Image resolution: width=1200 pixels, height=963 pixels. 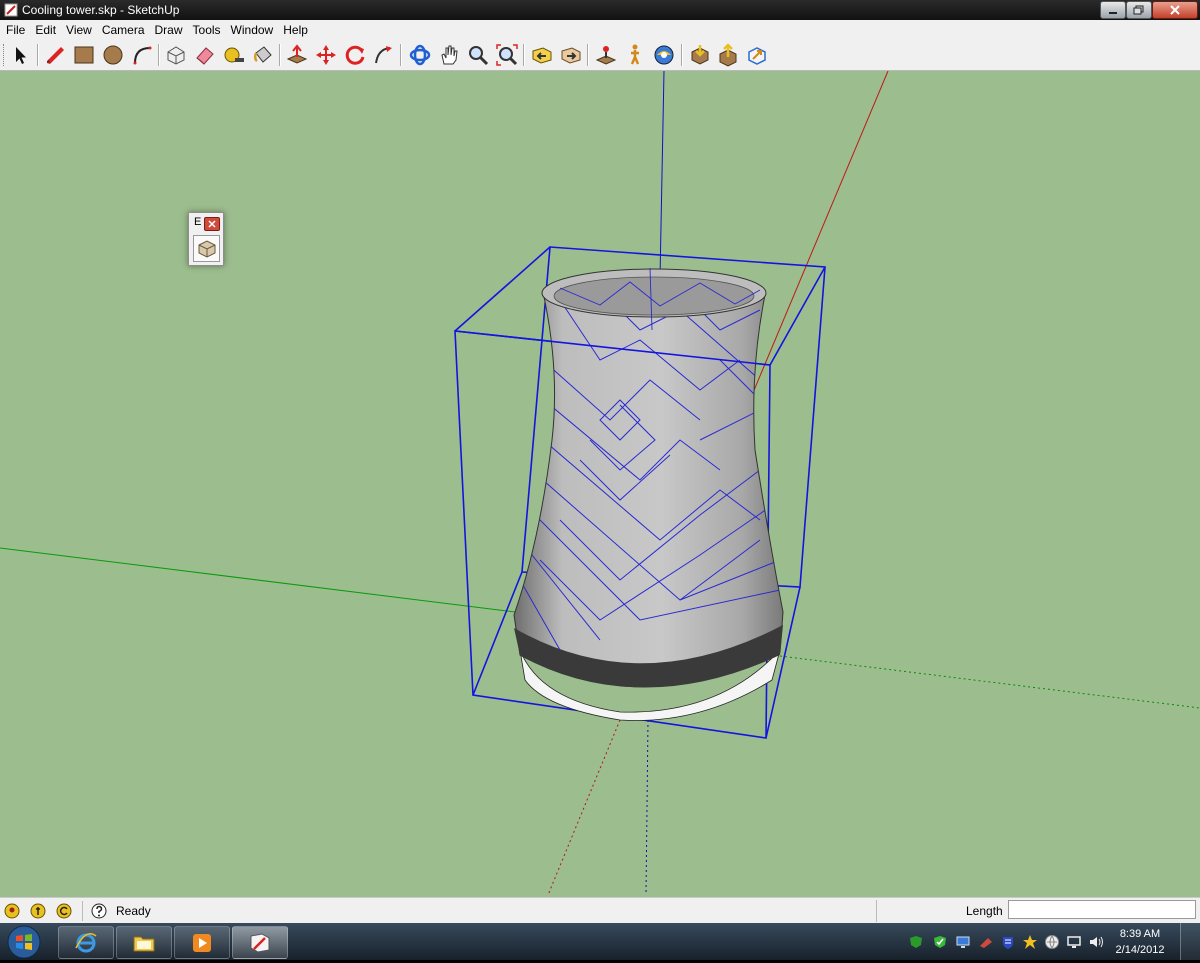 I want to click on cooling-tower-model, so click(x=648, y=494).